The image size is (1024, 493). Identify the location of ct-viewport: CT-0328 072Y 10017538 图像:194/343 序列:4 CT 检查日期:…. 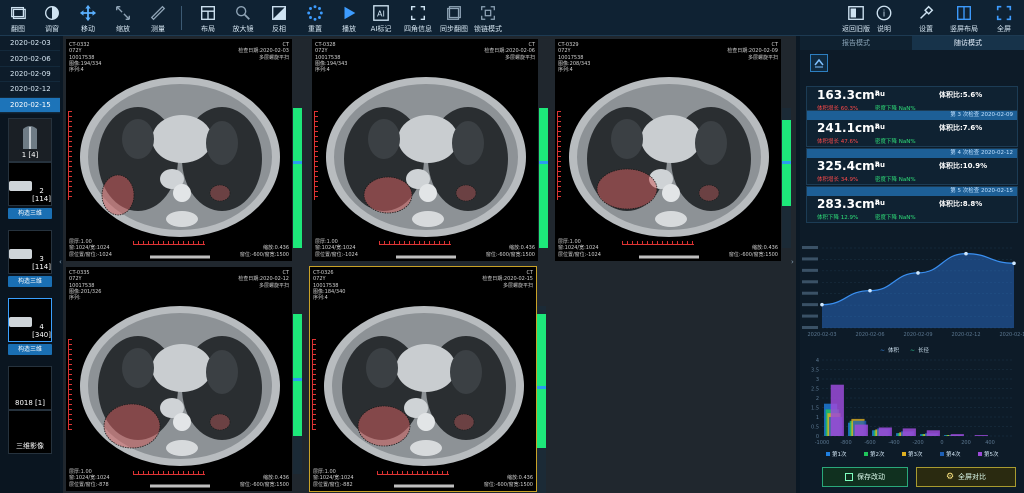
(425, 150).